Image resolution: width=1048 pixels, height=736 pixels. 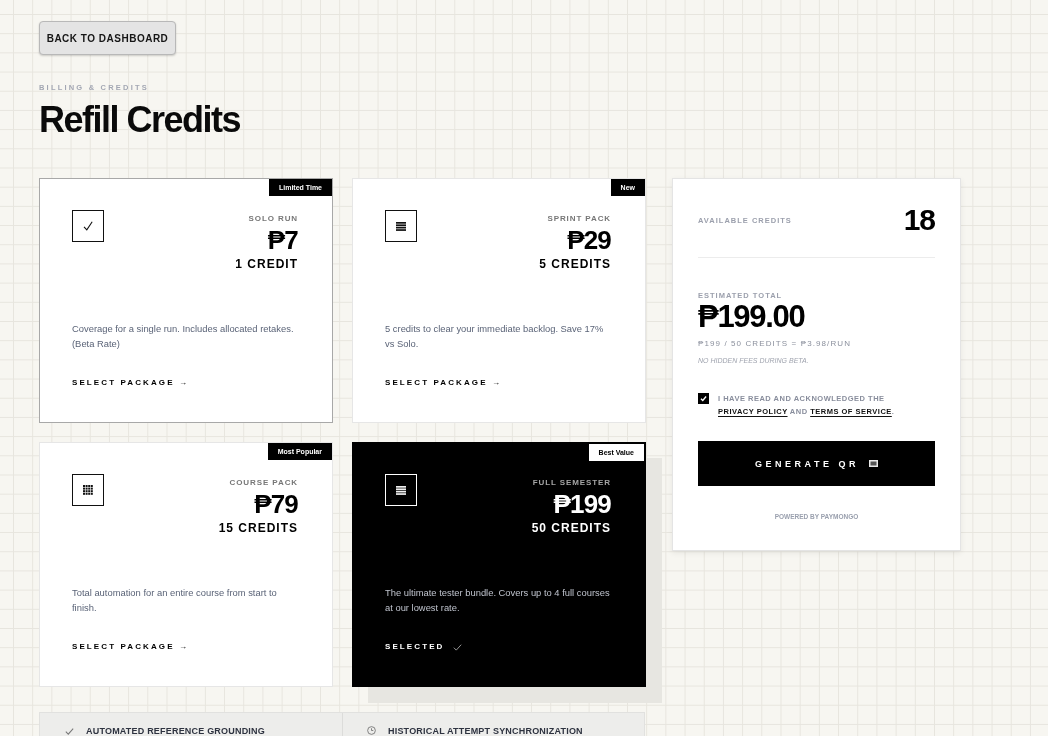 What do you see at coordinates (140, 120) in the screenshot?
I see `page-title: Refill Credits` at bounding box center [140, 120].